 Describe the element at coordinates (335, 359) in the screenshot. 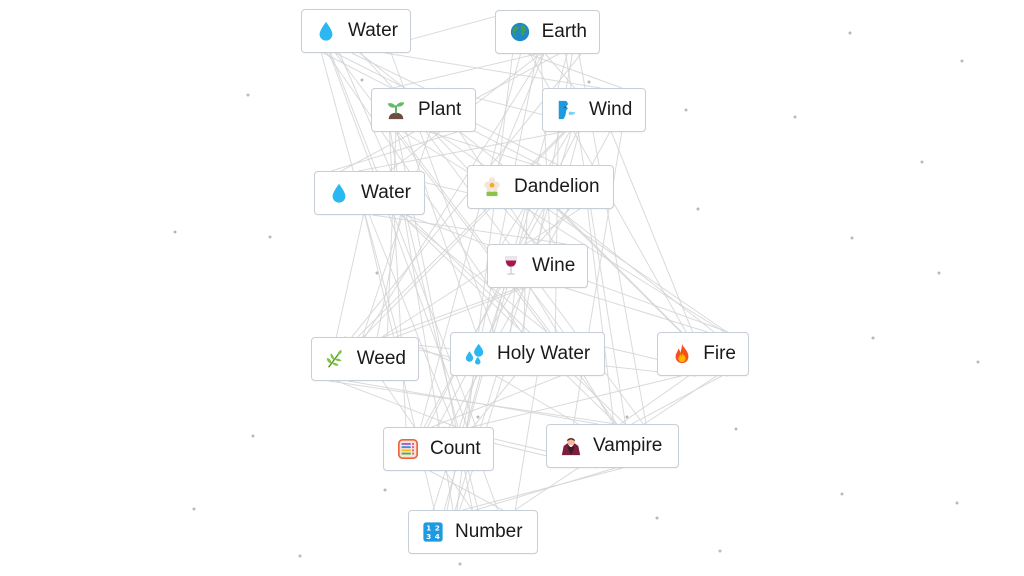

I see `herb-icon` at that location.